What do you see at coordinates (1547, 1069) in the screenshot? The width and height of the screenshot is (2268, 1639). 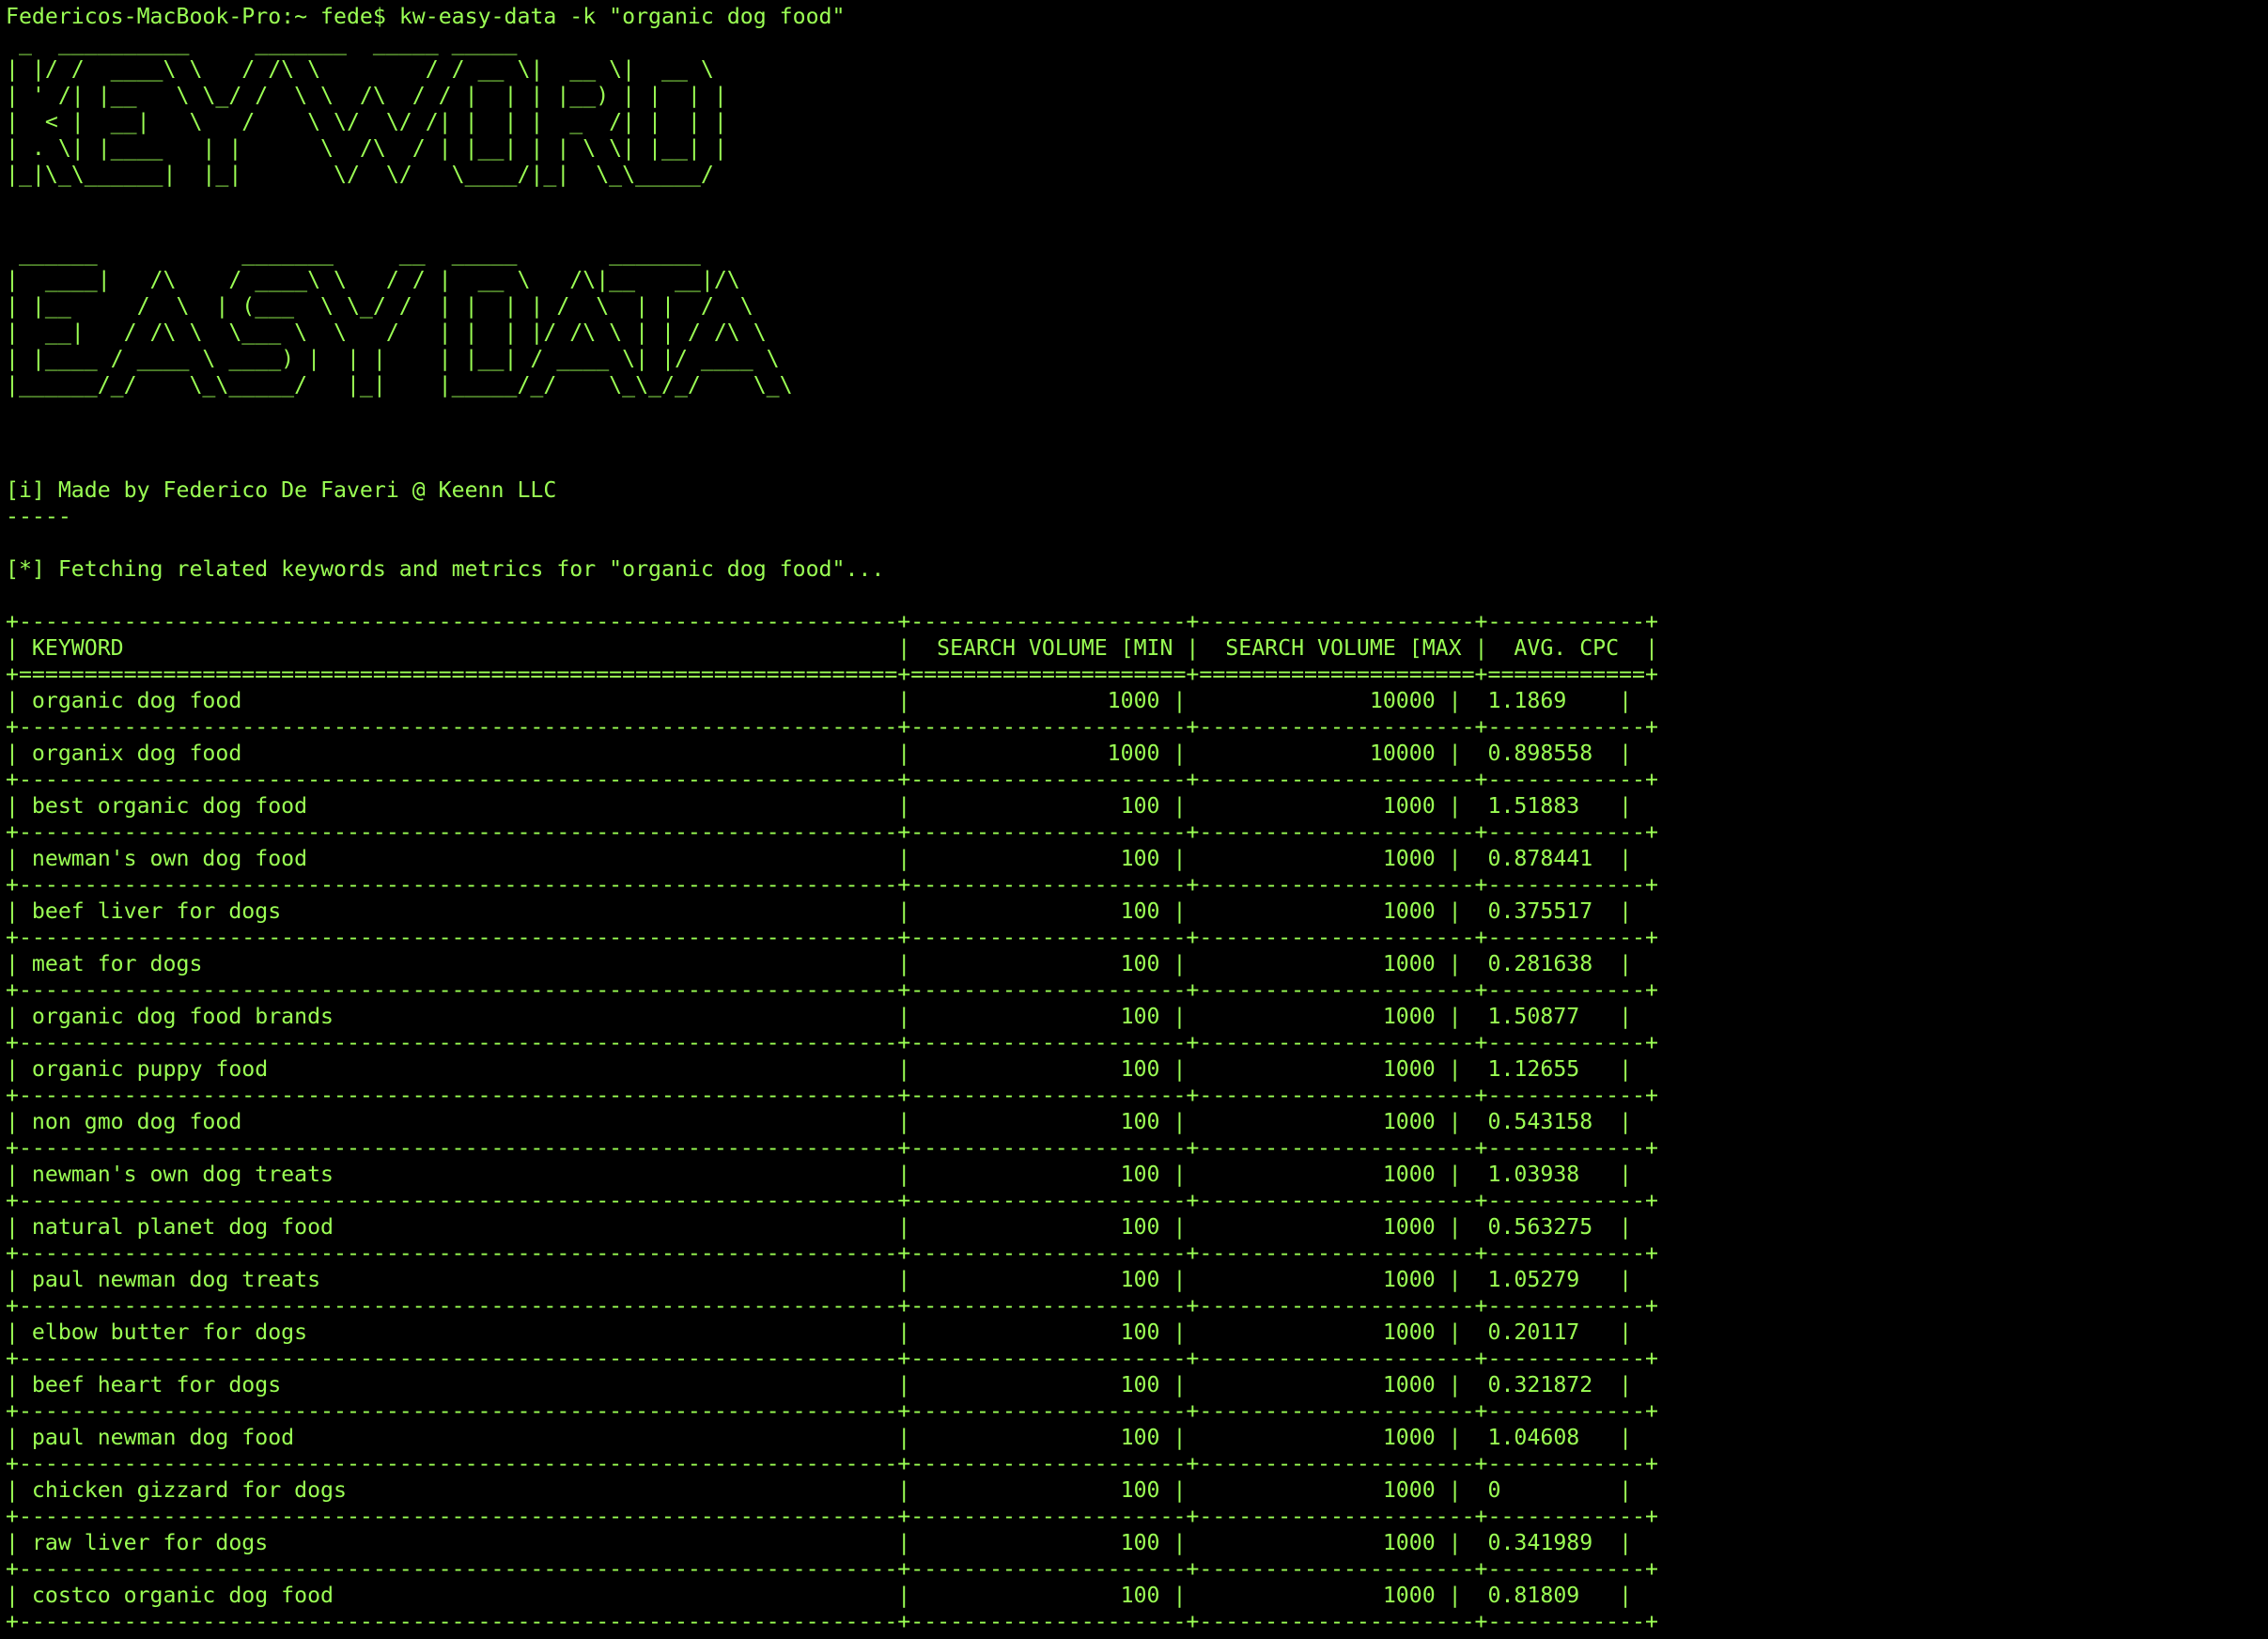 I see `avg-cpc-cell: 1.12655` at bounding box center [1547, 1069].